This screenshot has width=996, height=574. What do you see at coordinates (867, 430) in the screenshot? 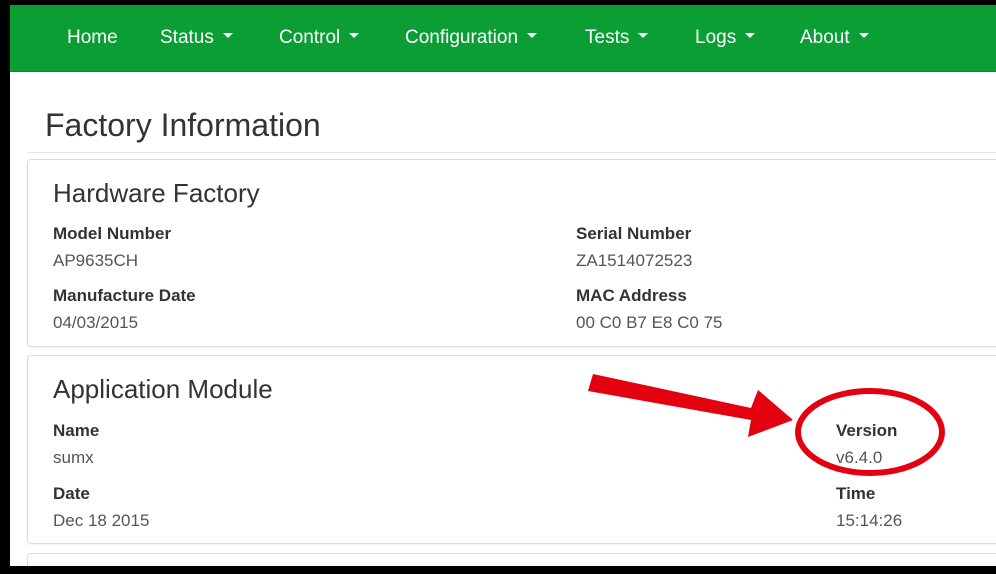
I see `version-label: Version` at bounding box center [867, 430].